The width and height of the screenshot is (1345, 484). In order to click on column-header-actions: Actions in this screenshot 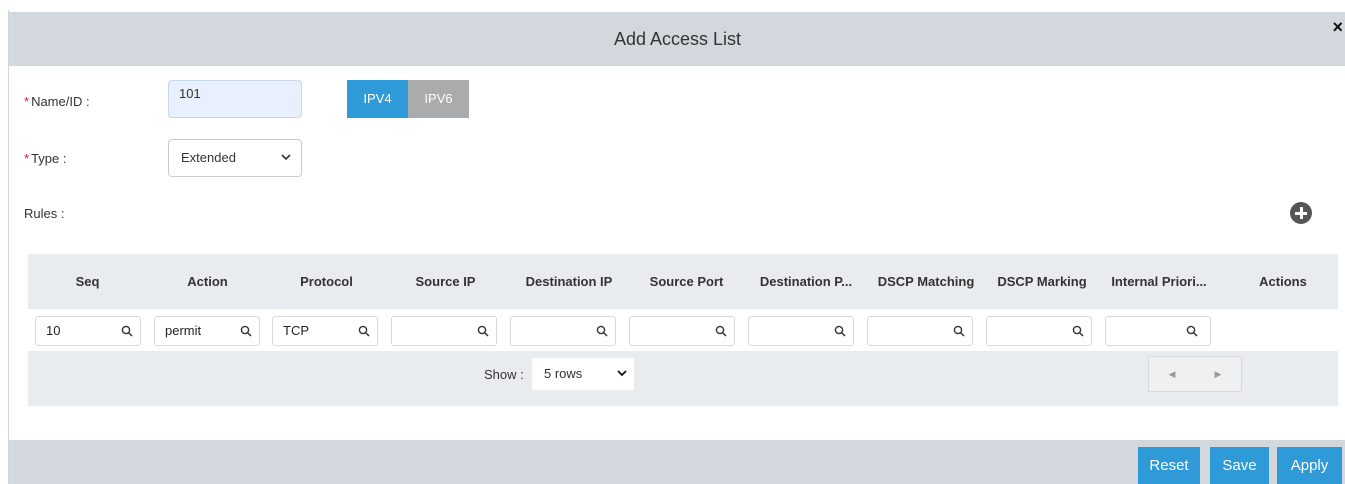, I will do `click(1283, 281)`.